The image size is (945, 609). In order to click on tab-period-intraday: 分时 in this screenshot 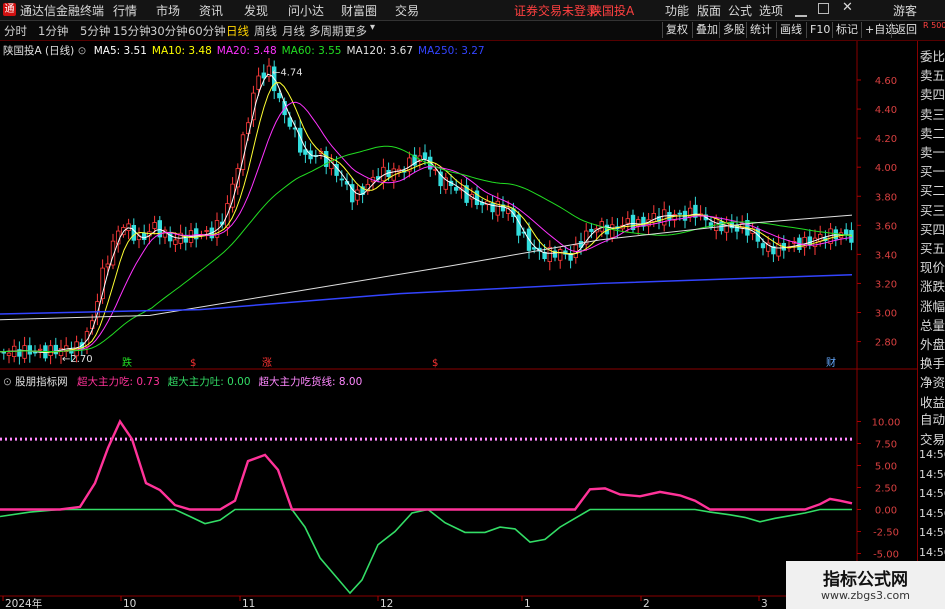, I will do `click(15, 31)`.